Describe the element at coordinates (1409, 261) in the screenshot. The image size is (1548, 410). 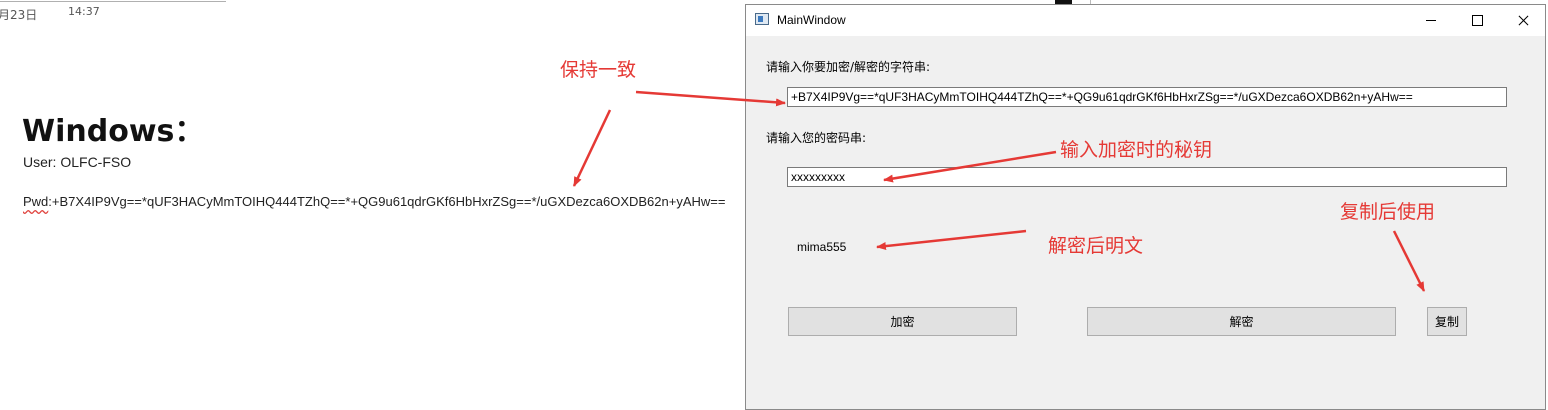
I see `arrow-to-copy-button` at that location.